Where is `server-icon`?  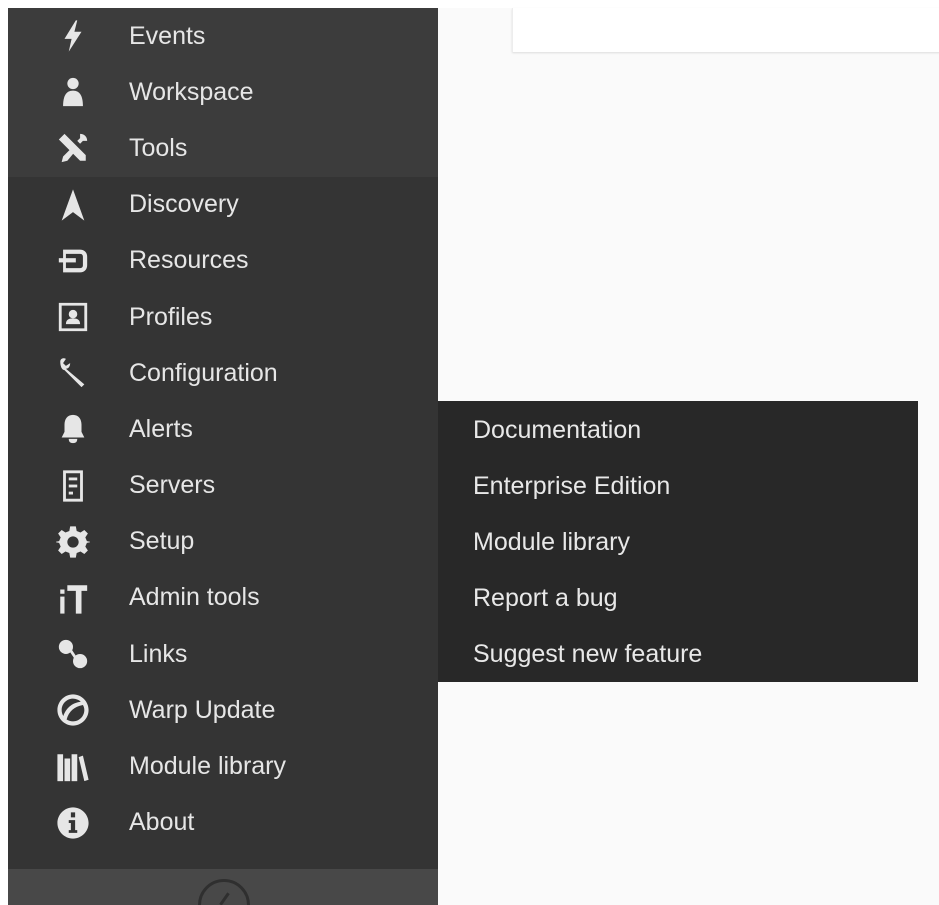
server-icon is located at coordinates (68, 486).